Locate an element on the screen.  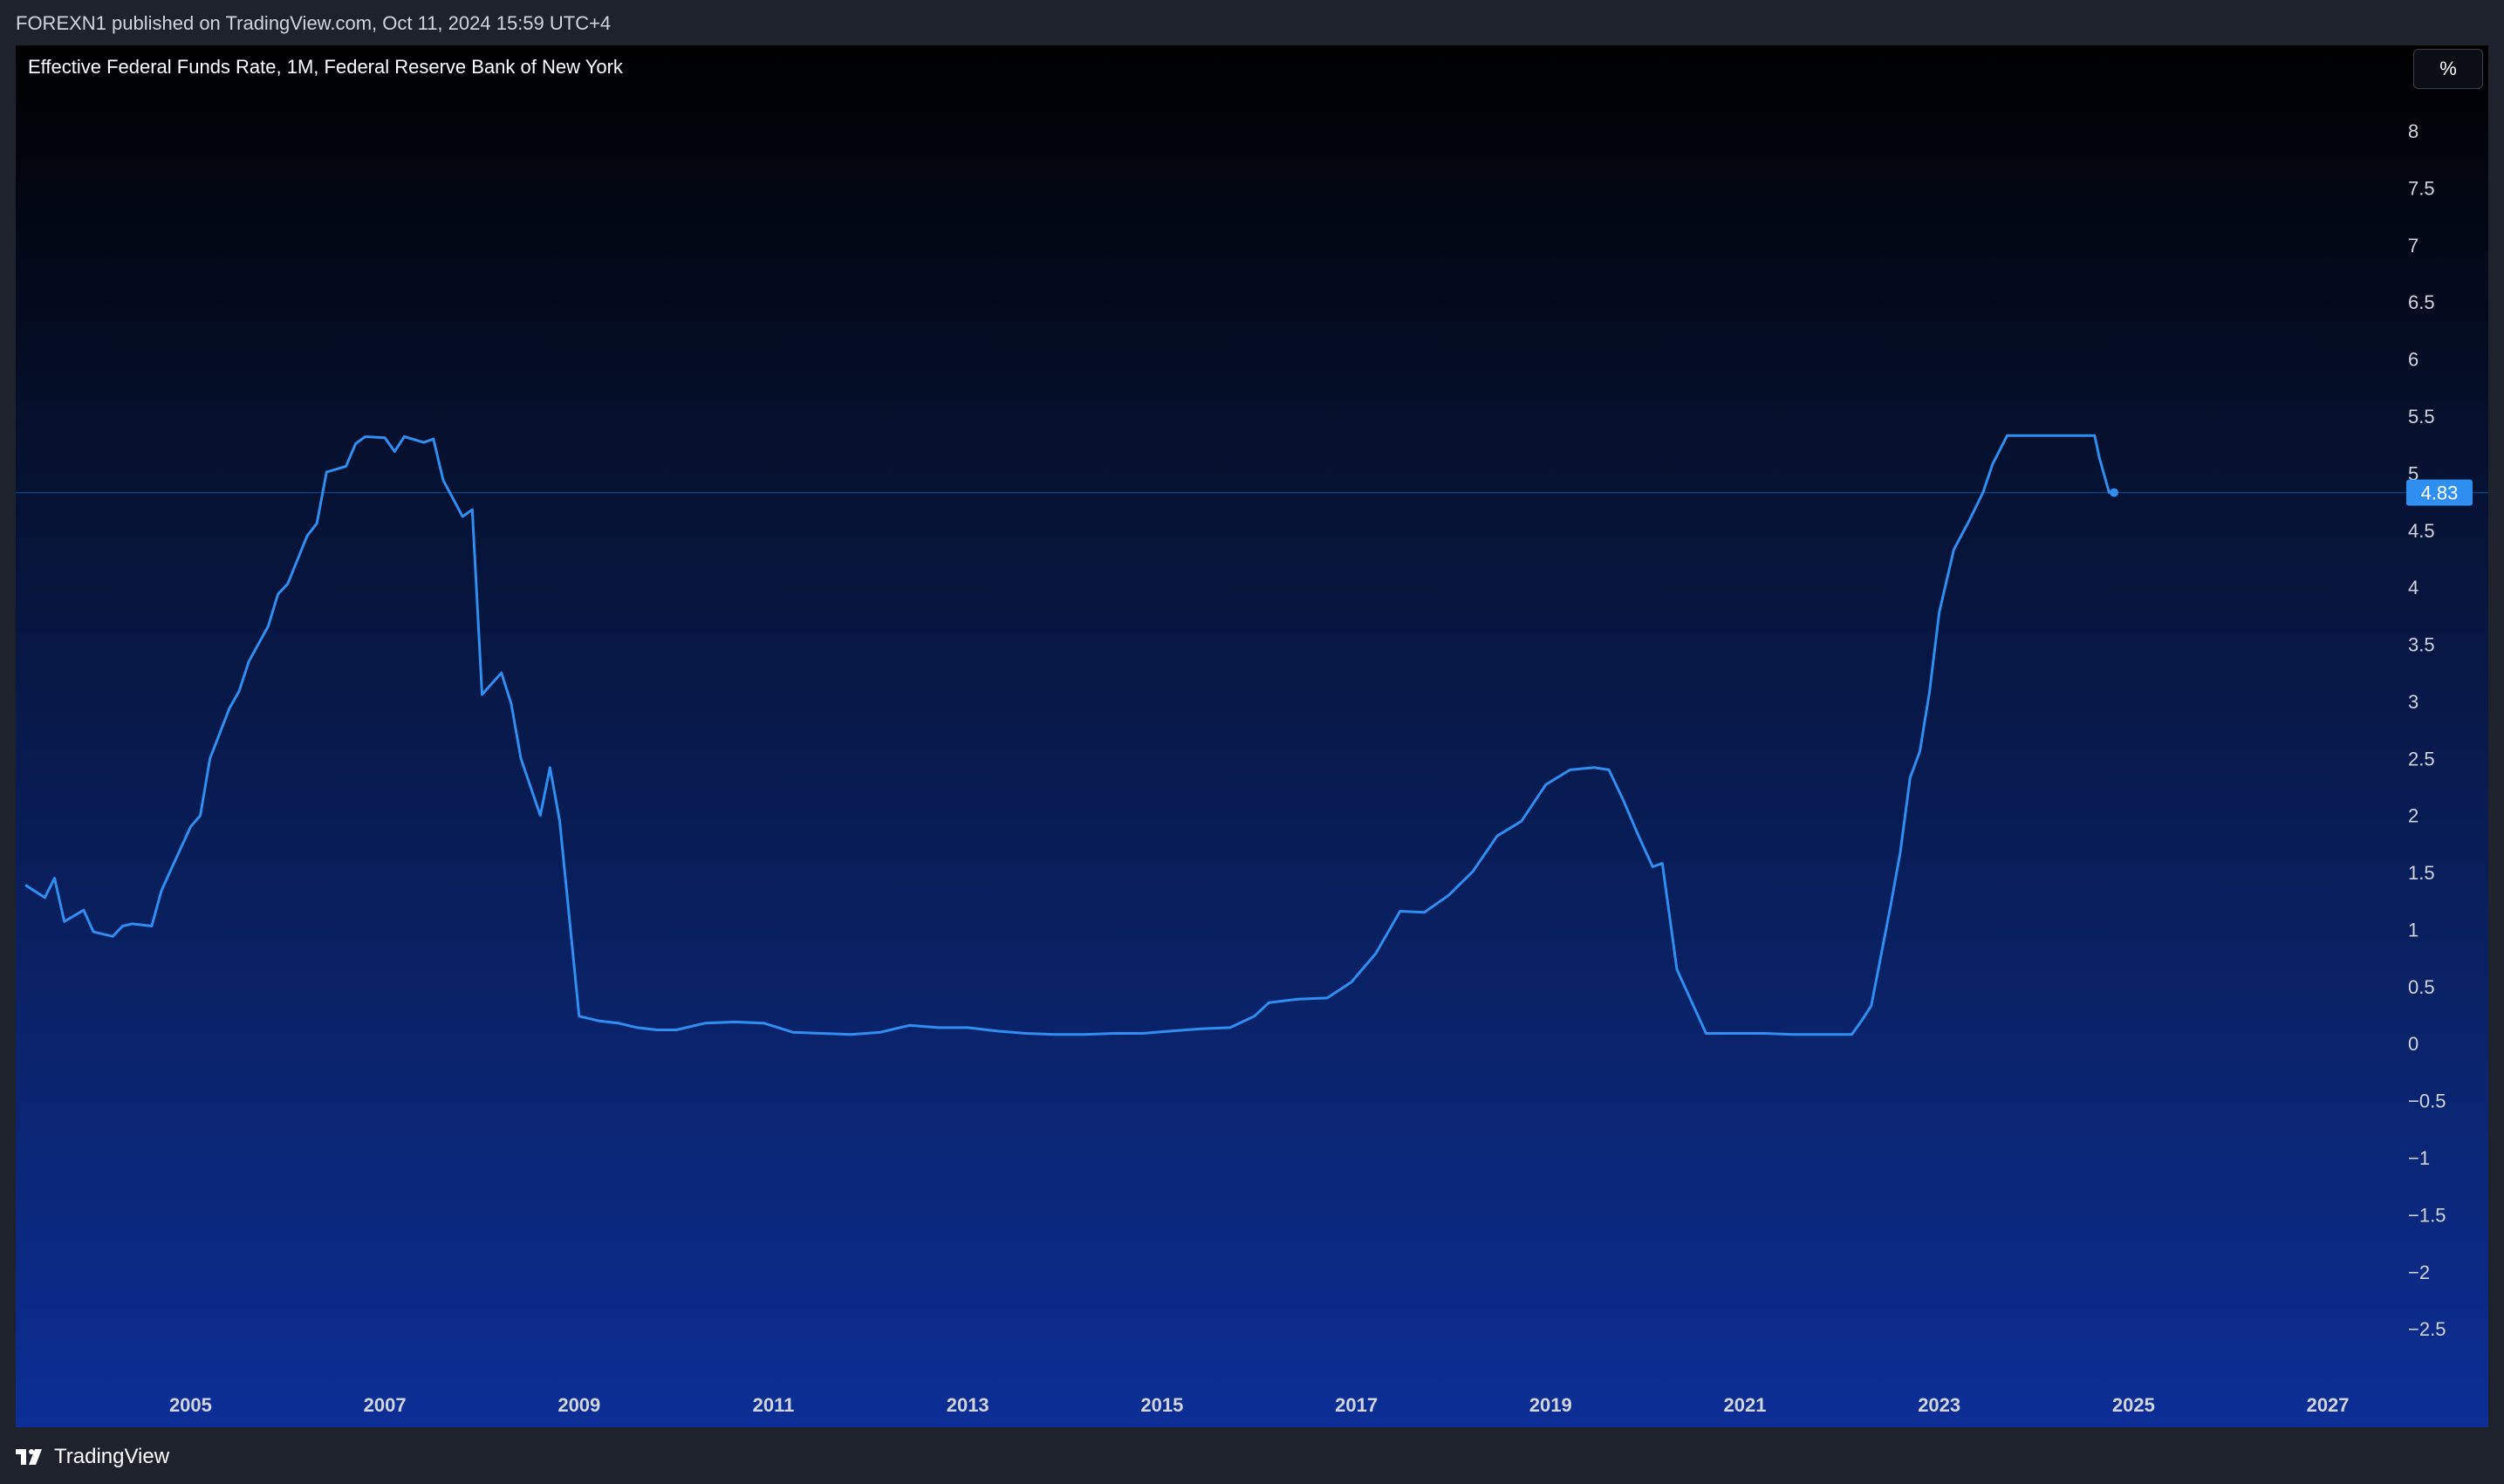
x-tick-label: 2021 is located at coordinates (1744, 1405).